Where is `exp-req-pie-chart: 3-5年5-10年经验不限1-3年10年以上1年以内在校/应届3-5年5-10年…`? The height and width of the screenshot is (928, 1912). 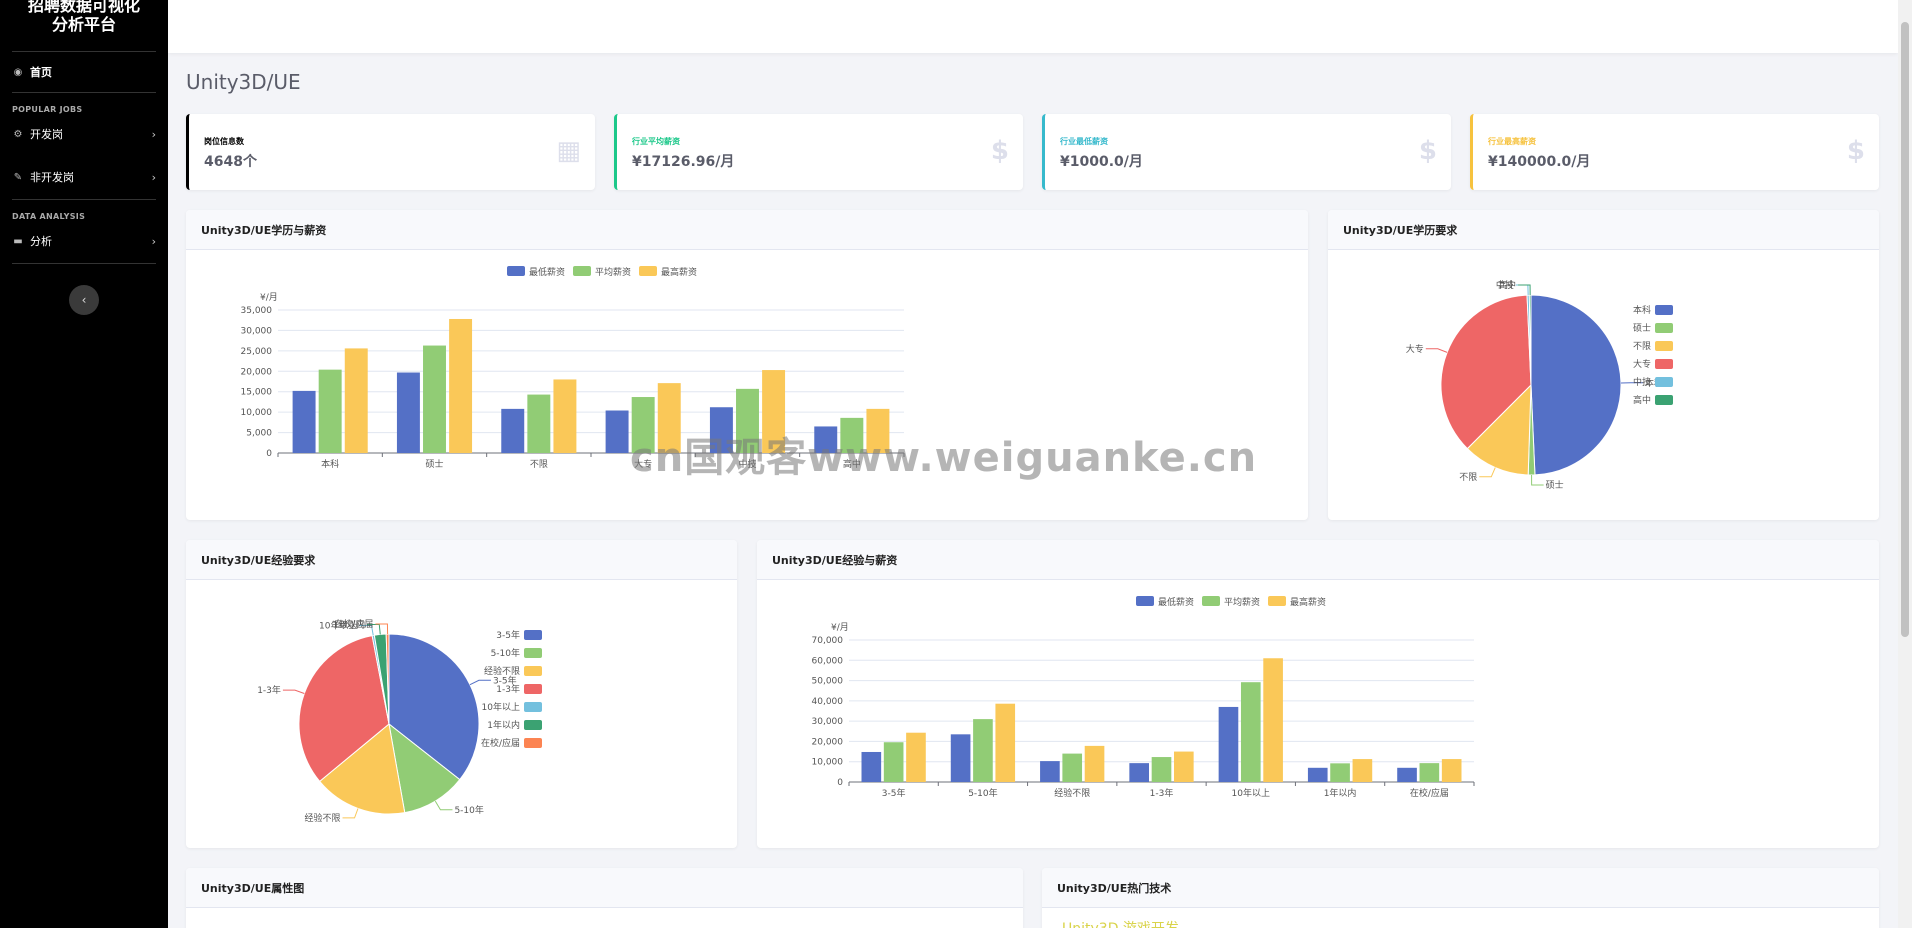
exp-req-pie-chart: 3-5年5-10年经验不限1-3年10年以上1年以内在校/应届3-5年5-10年… is located at coordinates (399, 721).